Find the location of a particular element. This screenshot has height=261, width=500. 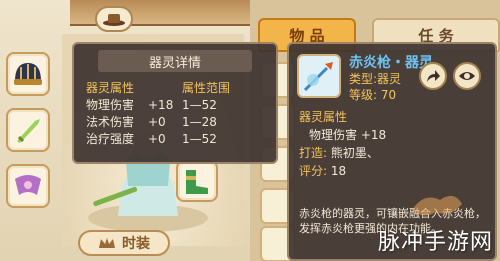

equip-slot-helmet is located at coordinates (28, 74).